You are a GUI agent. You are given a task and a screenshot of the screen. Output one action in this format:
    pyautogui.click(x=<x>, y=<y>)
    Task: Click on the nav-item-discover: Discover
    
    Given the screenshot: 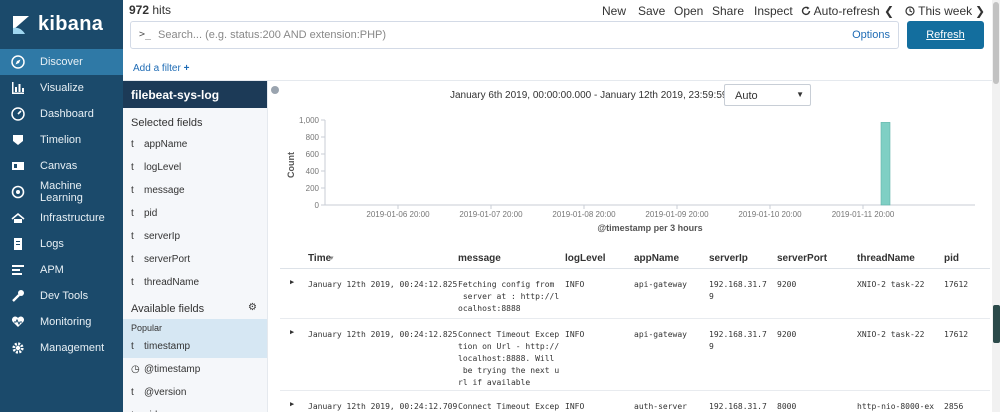 What is the action you would take?
    pyautogui.click(x=61, y=62)
    